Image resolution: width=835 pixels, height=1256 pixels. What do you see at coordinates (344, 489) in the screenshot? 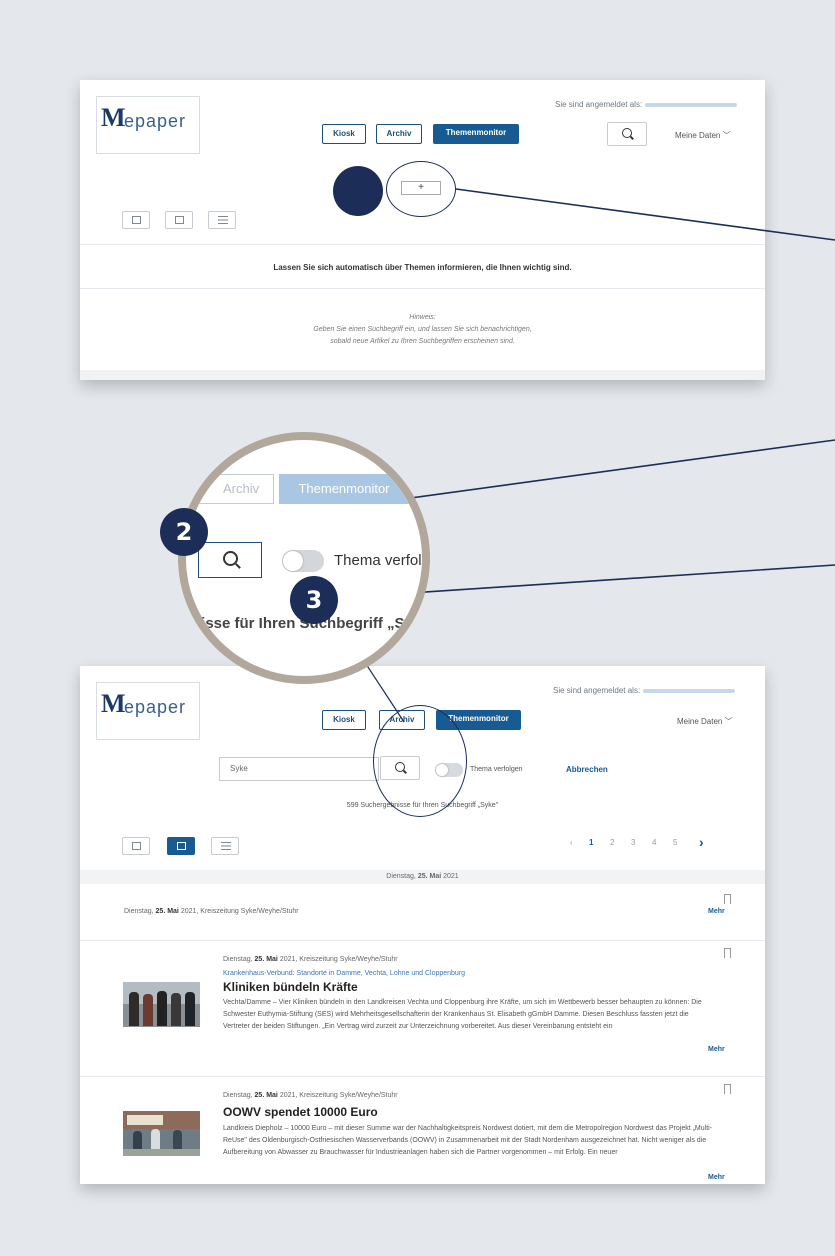
I see `zoom-nav-themenmonitor: Themenmonitor` at bounding box center [344, 489].